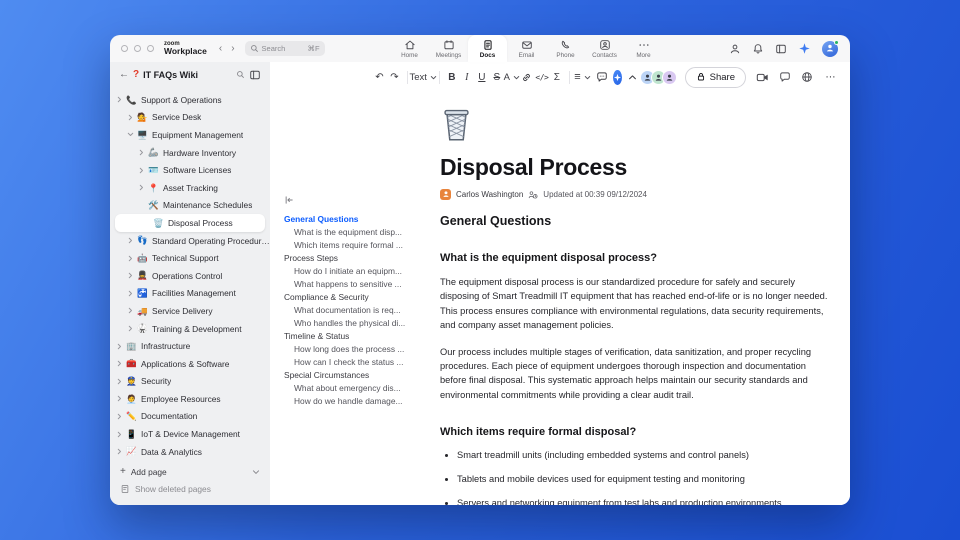 The image size is (960, 540). I want to click on wiki-panel-icon, so click(255, 75).